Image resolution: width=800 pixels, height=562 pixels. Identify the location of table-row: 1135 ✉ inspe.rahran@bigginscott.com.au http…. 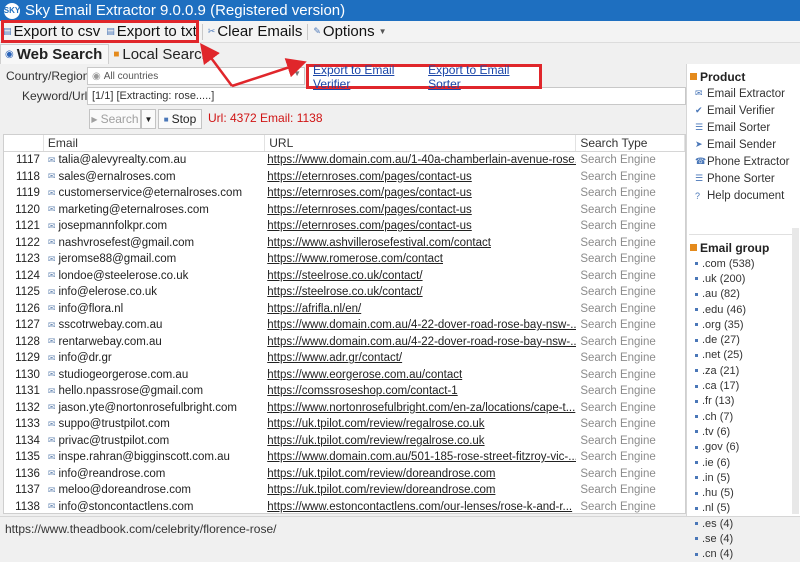
(344, 457).